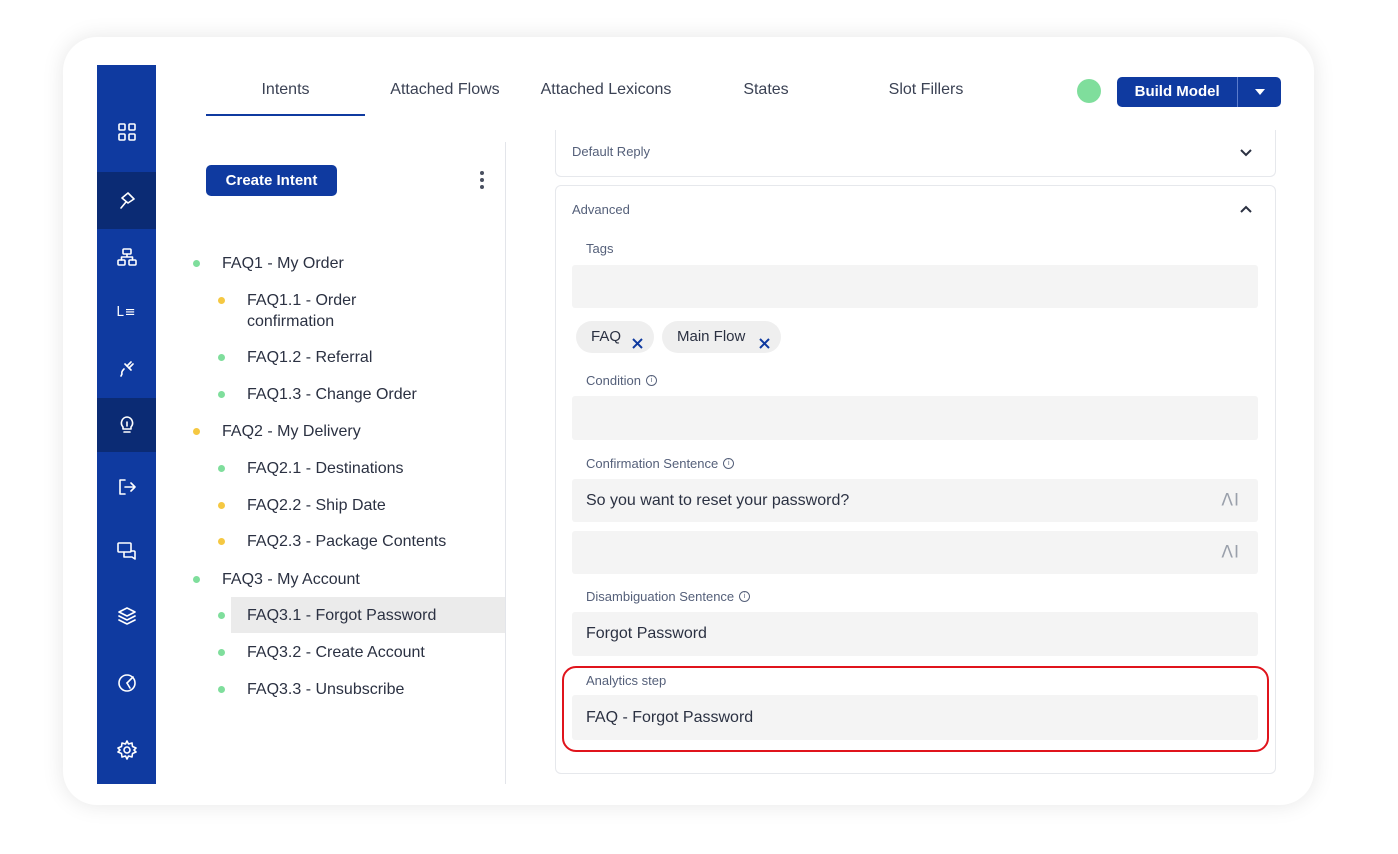  Describe the element at coordinates (291, 579) in the screenshot. I see `intent-label: FAQ3 - My Account` at that location.